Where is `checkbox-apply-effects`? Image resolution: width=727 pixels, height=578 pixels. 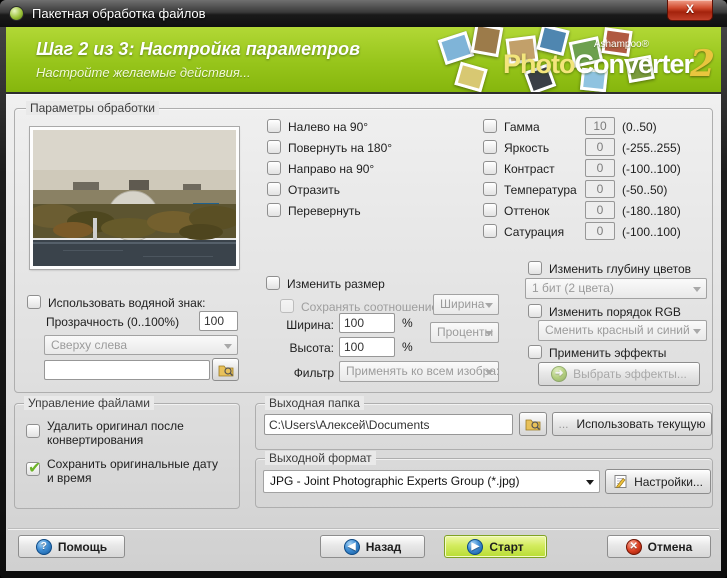
checkbox-apply-effects is located at coordinates (535, 352).